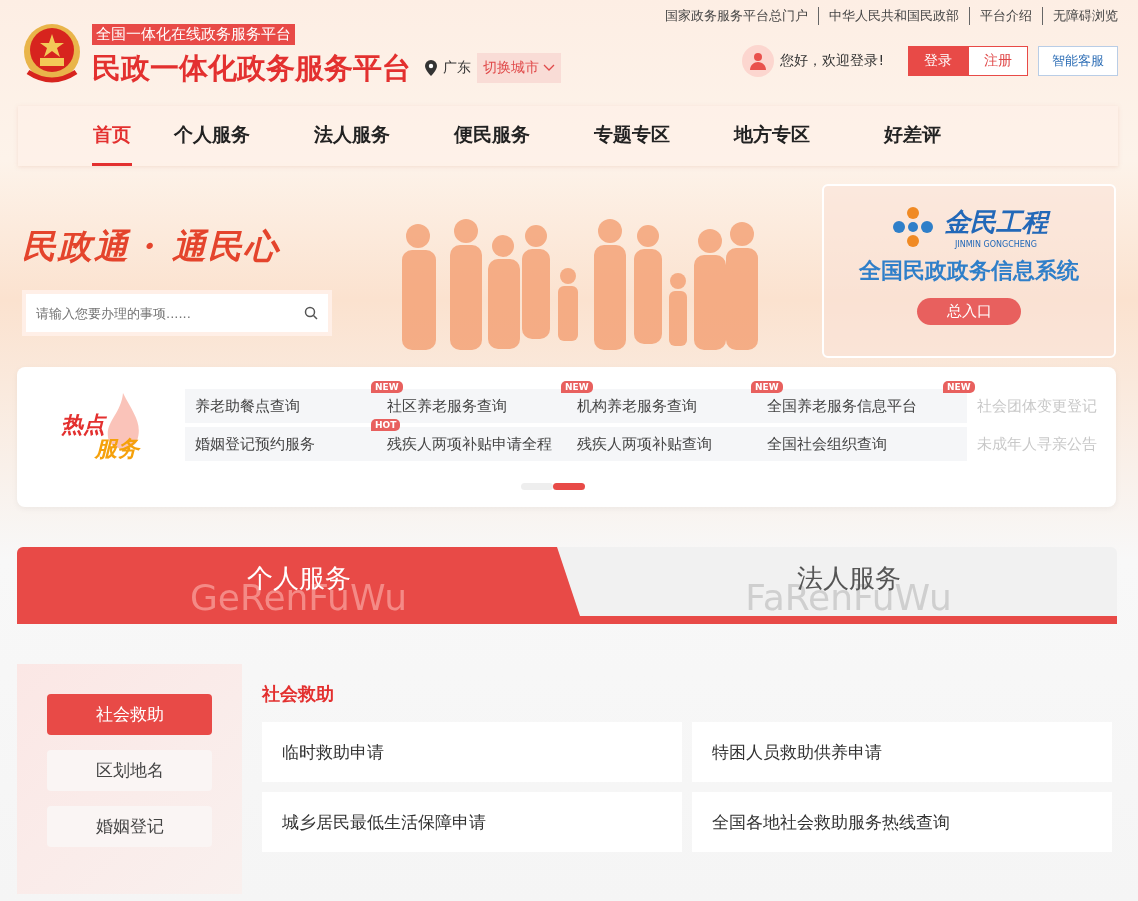  I want to click on nav-item: 首页, so click(112, 136).